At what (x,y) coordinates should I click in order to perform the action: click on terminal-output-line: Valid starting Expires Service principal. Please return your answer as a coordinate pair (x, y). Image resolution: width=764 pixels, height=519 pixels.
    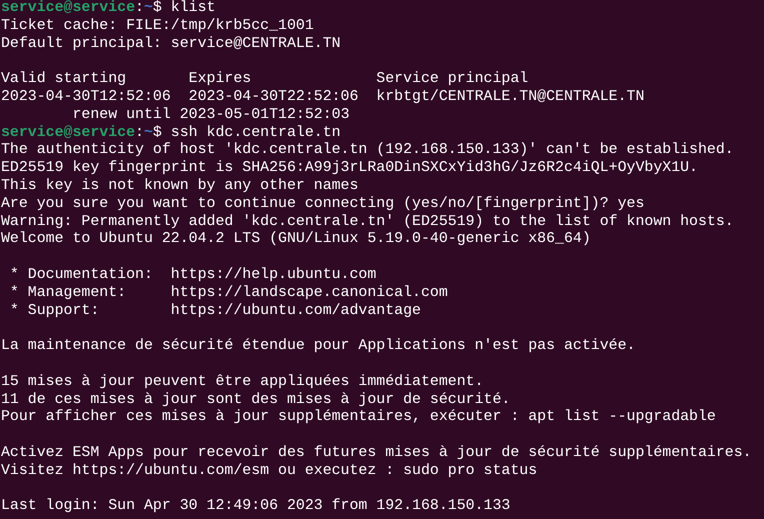
    Looking at the image, I should click on (264, 80).